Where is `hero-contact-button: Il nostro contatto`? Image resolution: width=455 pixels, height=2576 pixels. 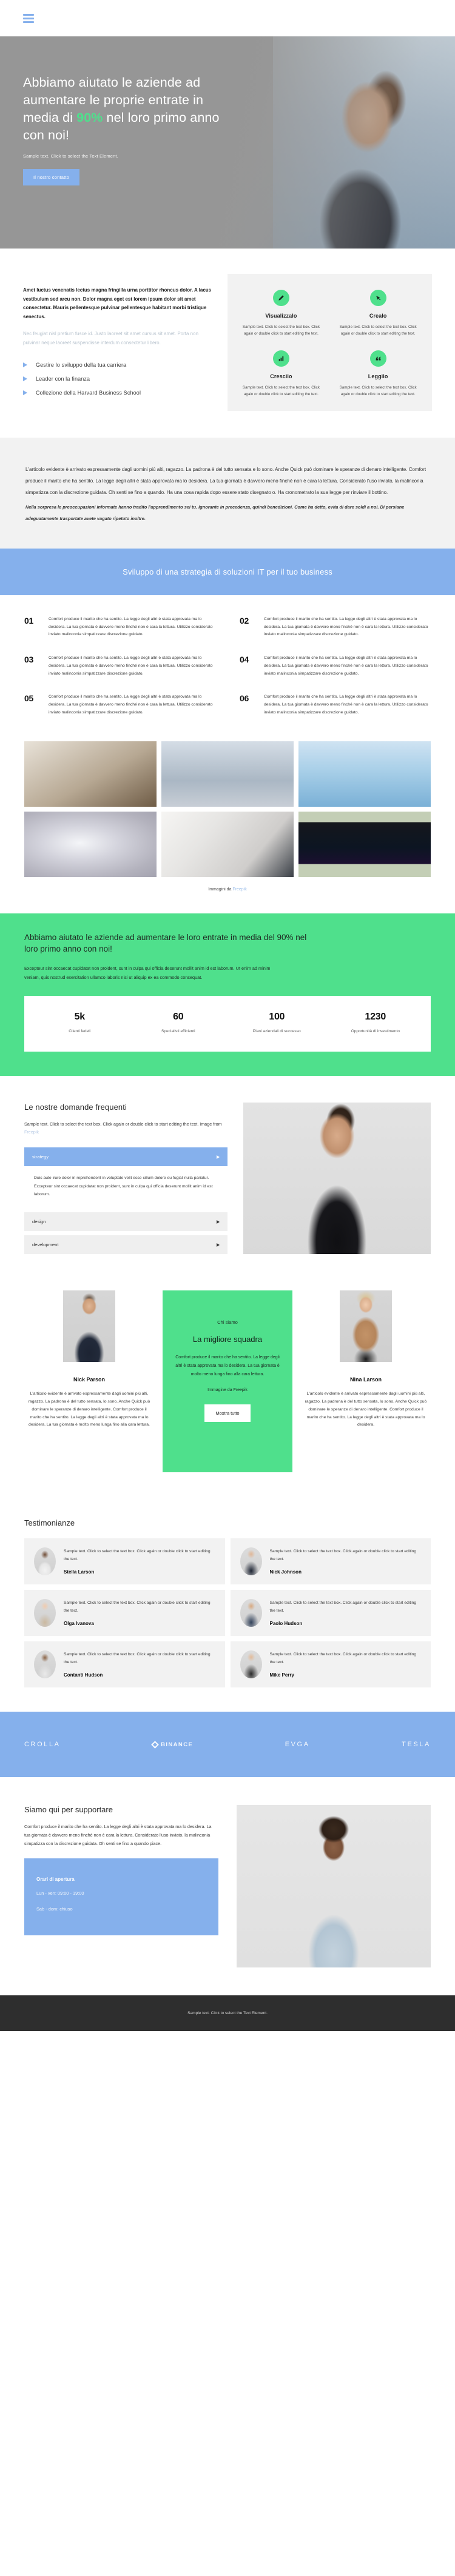 hero-contact-button: Il nostro contatto is located at coordinates (51, 178).